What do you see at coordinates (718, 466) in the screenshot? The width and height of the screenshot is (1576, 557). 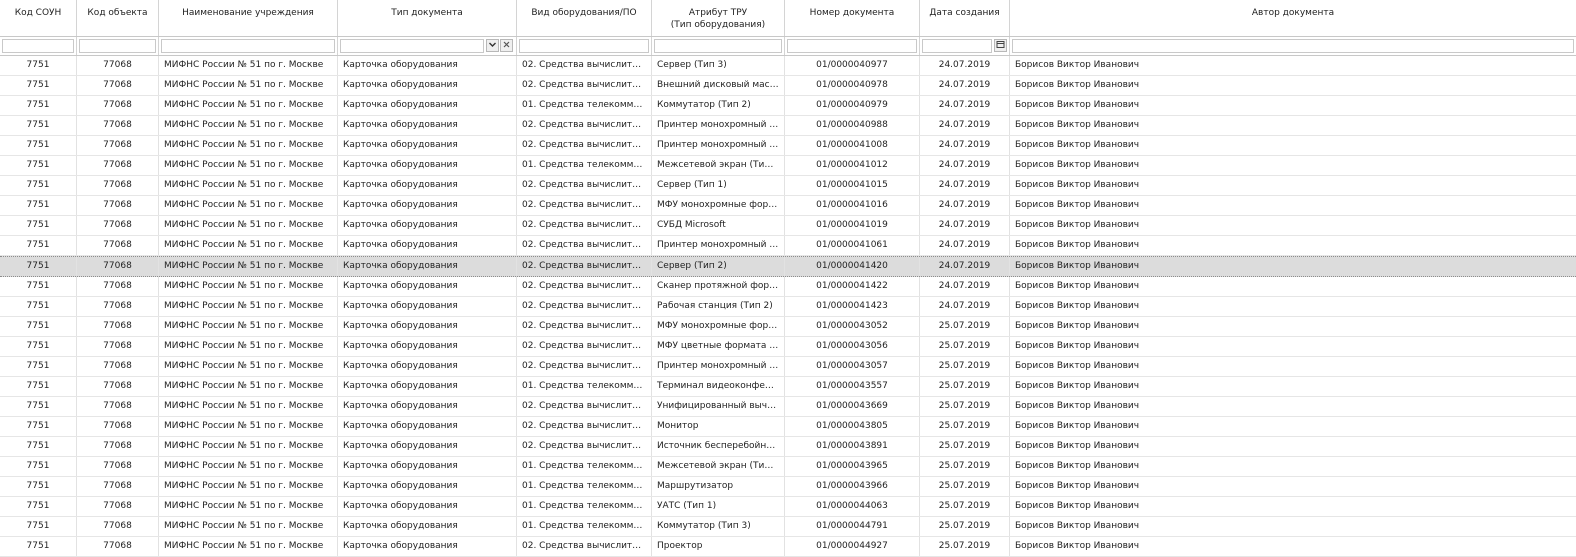 I see `cell-tru-attribute: Межсетевой экран (Тип 2)` at bounding box center [718, 466].